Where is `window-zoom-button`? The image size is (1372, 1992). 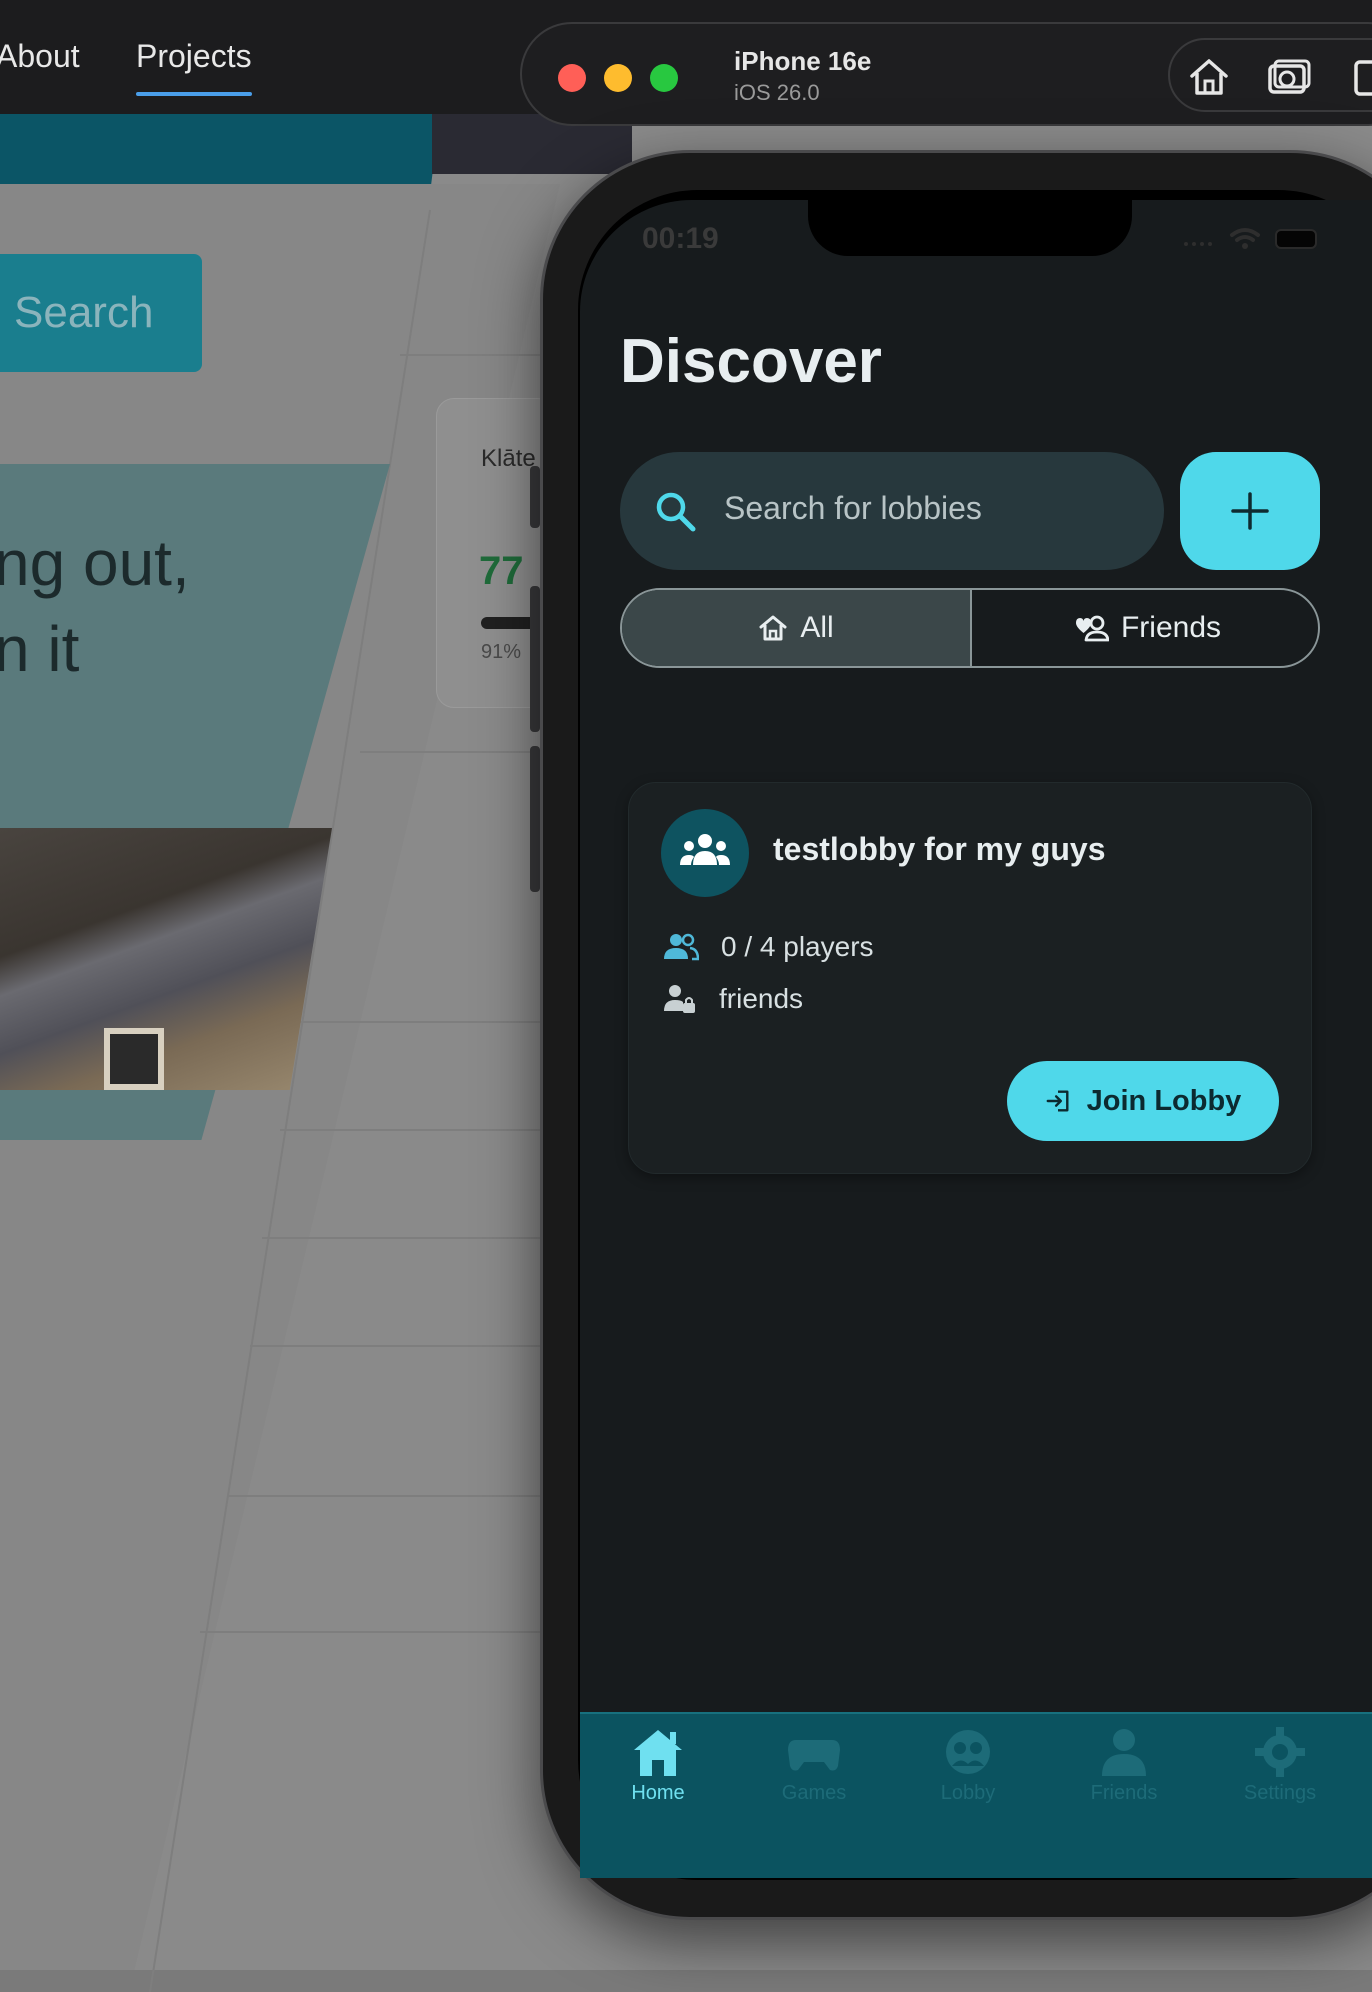
window-zoom-button is located at coordinates (664, 78).